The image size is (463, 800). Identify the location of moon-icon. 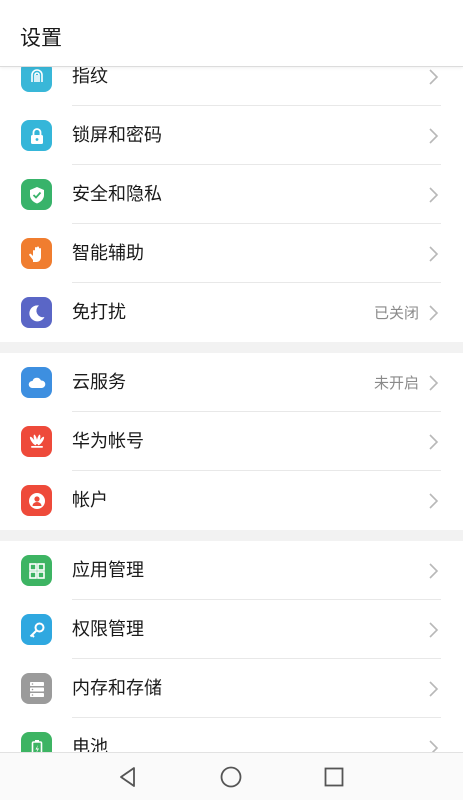
(36, 312).